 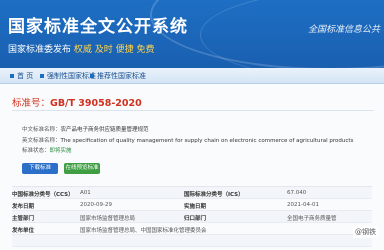 I want to click on main-nav: 首 页 强制性国家标准 推荐性国家标准, so click(x=192, y=76).